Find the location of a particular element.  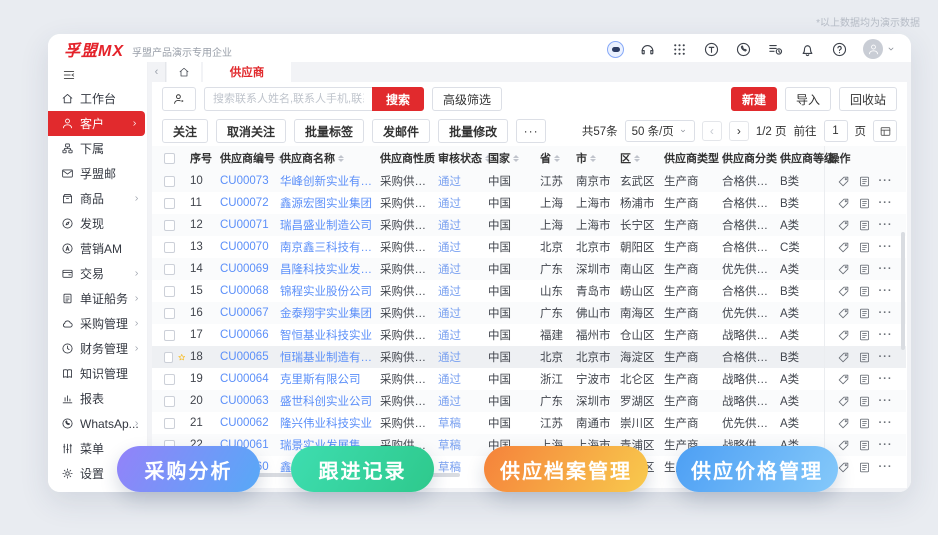

cell-code: CU00067 is located at coordinates (246, 313).